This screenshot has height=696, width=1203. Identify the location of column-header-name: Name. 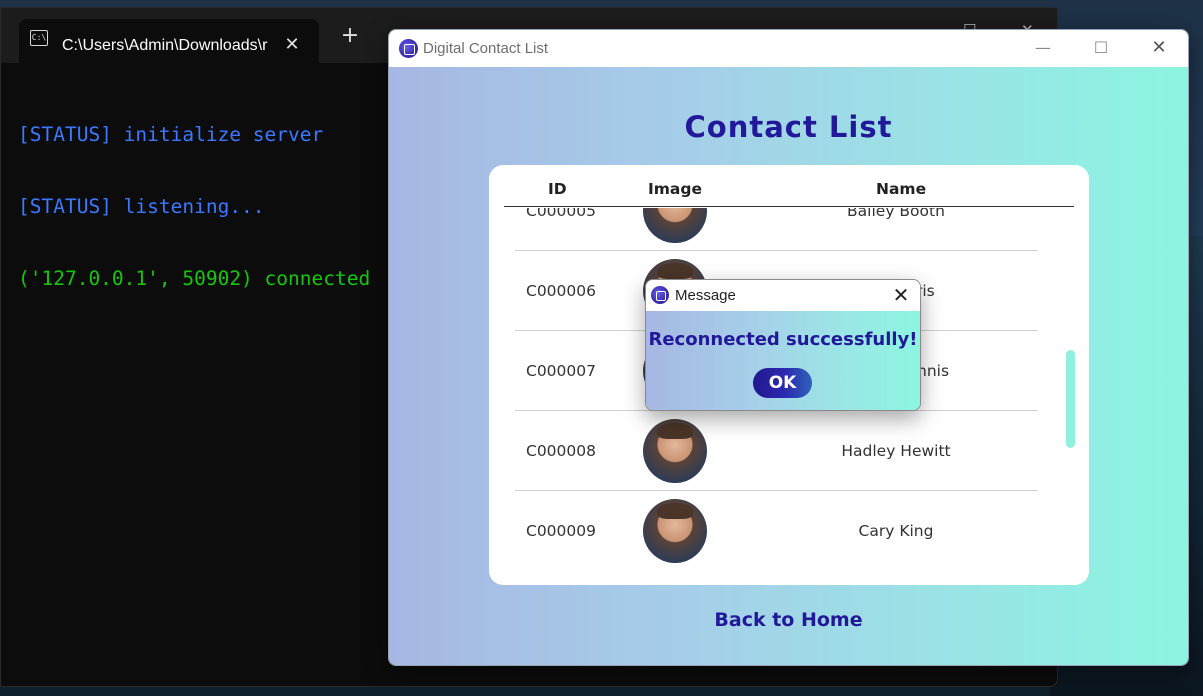
(901, 189).